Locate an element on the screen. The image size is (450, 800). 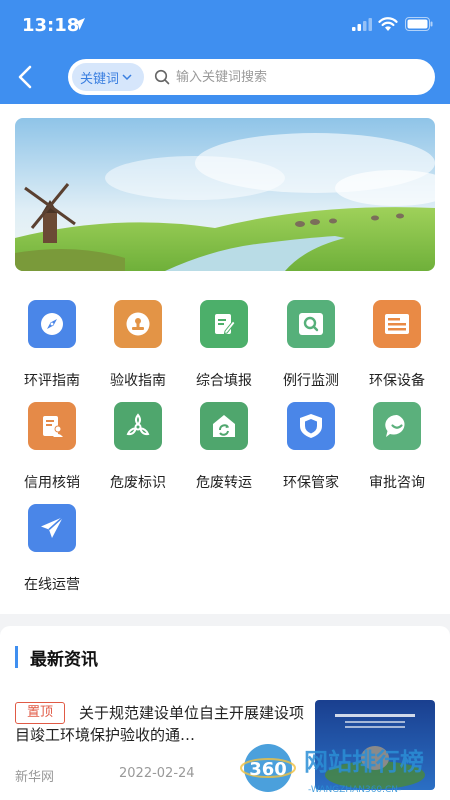
keyword-type-label: 关键词 is located at coordinates (100, 79).